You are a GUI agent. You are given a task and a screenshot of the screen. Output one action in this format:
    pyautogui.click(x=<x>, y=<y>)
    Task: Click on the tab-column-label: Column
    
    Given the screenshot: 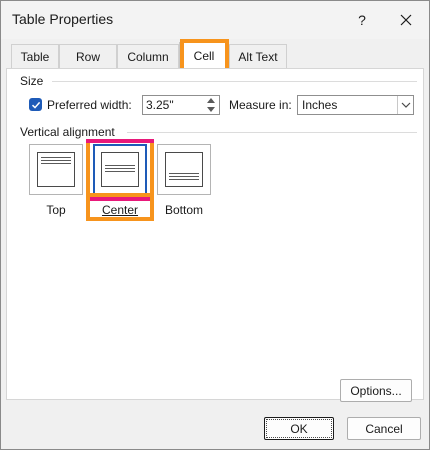 What is the action you would take?
    pyautogui.click(x=148, y=56)
    